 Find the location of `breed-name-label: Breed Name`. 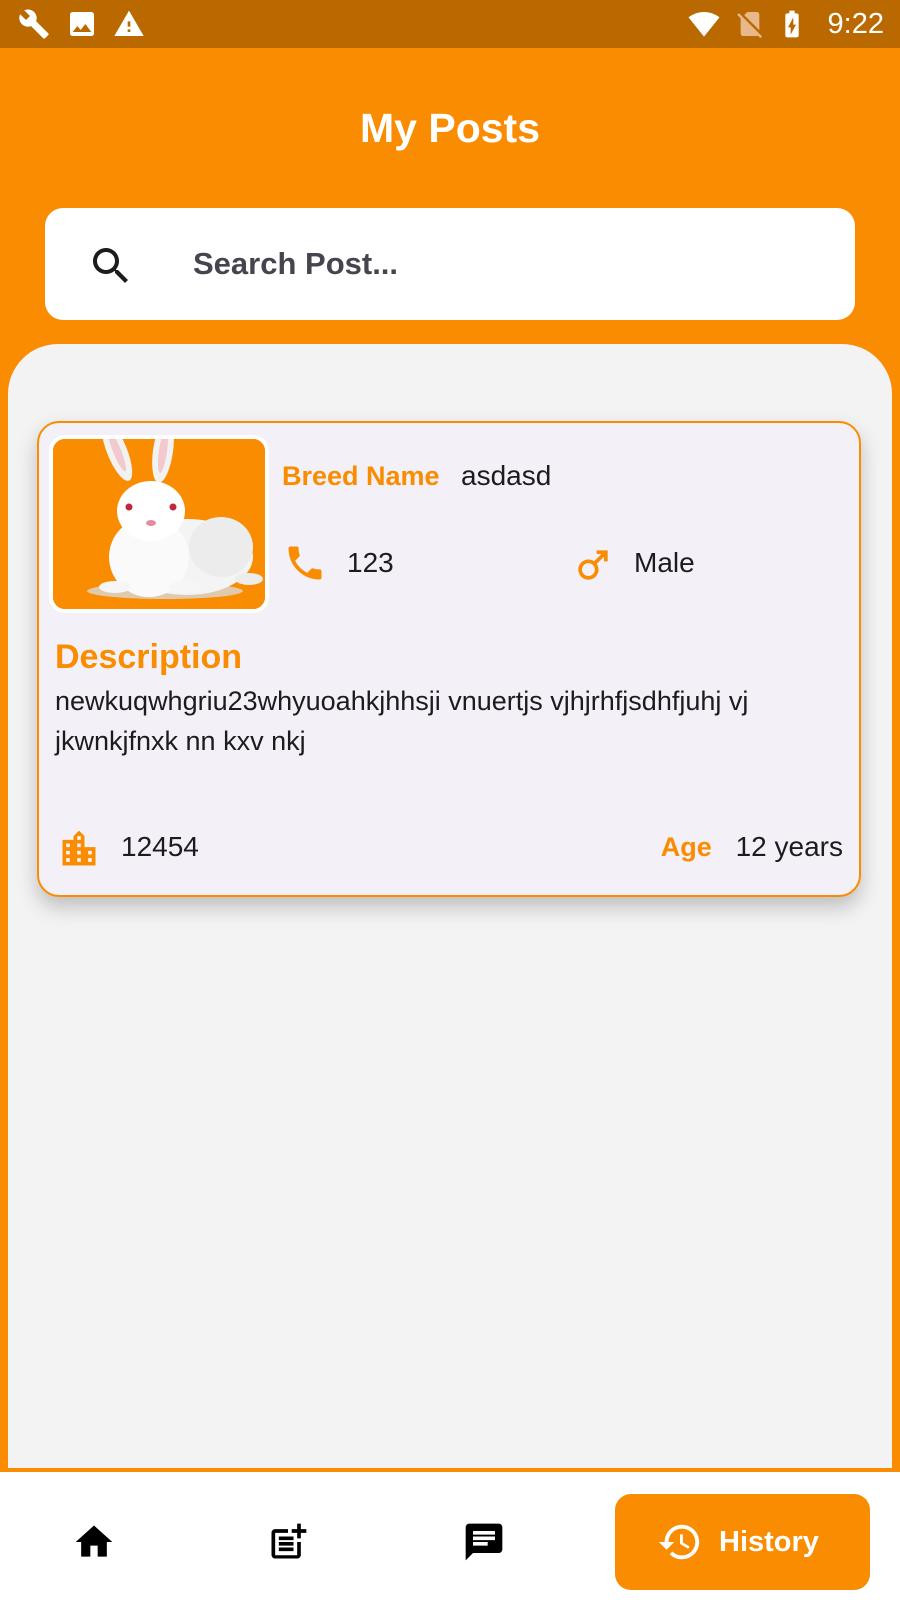

breed-name-label: Breed Name is located at coordinates (361, 476).